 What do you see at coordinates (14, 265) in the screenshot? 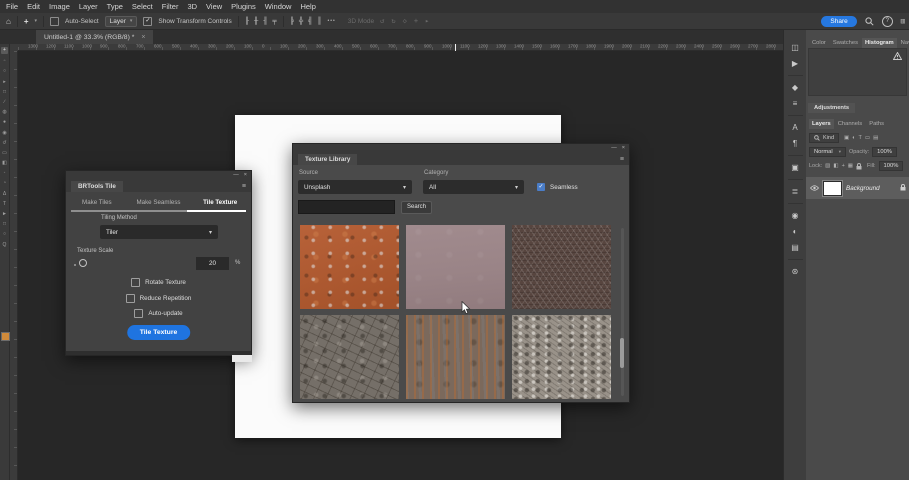
I see `vertical-ruler` at bounding box center [14, 265].